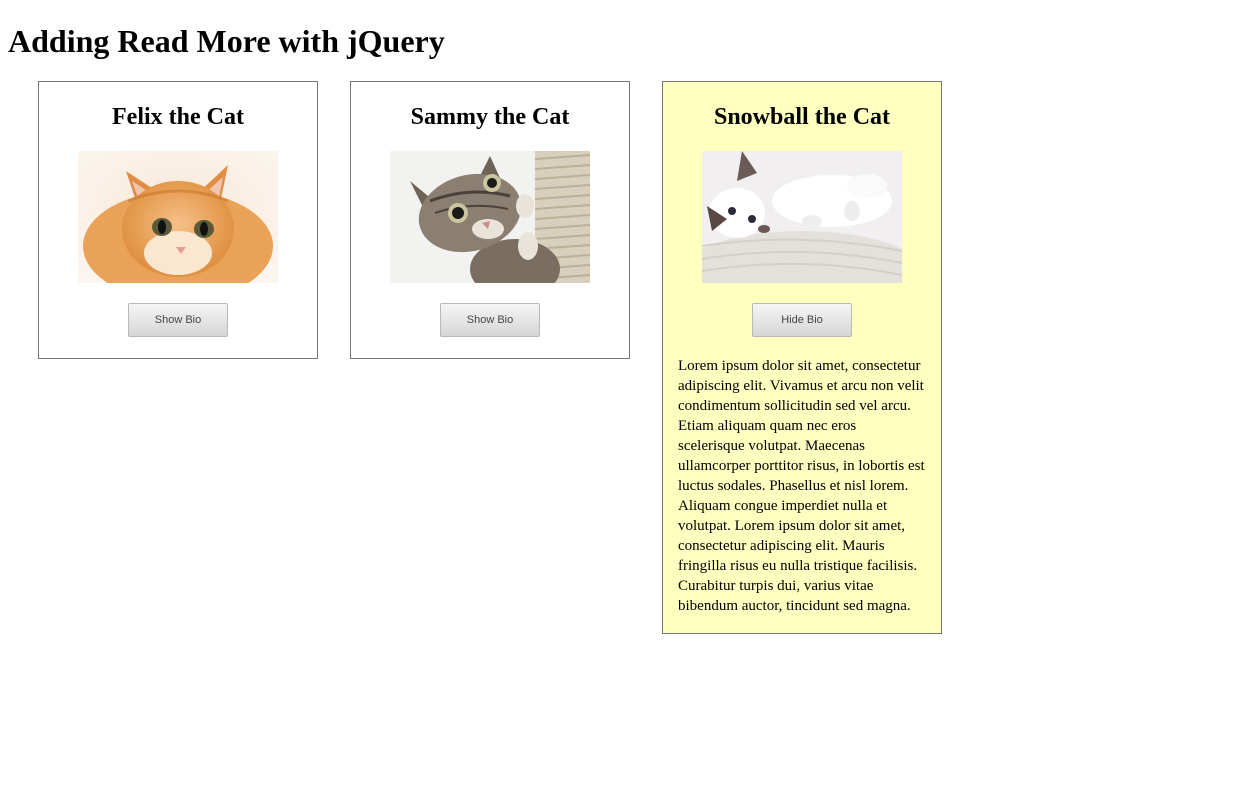 The image size is (1254, 803). What do you see at coordinates (802, 117) in the screenshot?
I see `cat-name: Snowball the Cat` at bounding box center [802, 117].